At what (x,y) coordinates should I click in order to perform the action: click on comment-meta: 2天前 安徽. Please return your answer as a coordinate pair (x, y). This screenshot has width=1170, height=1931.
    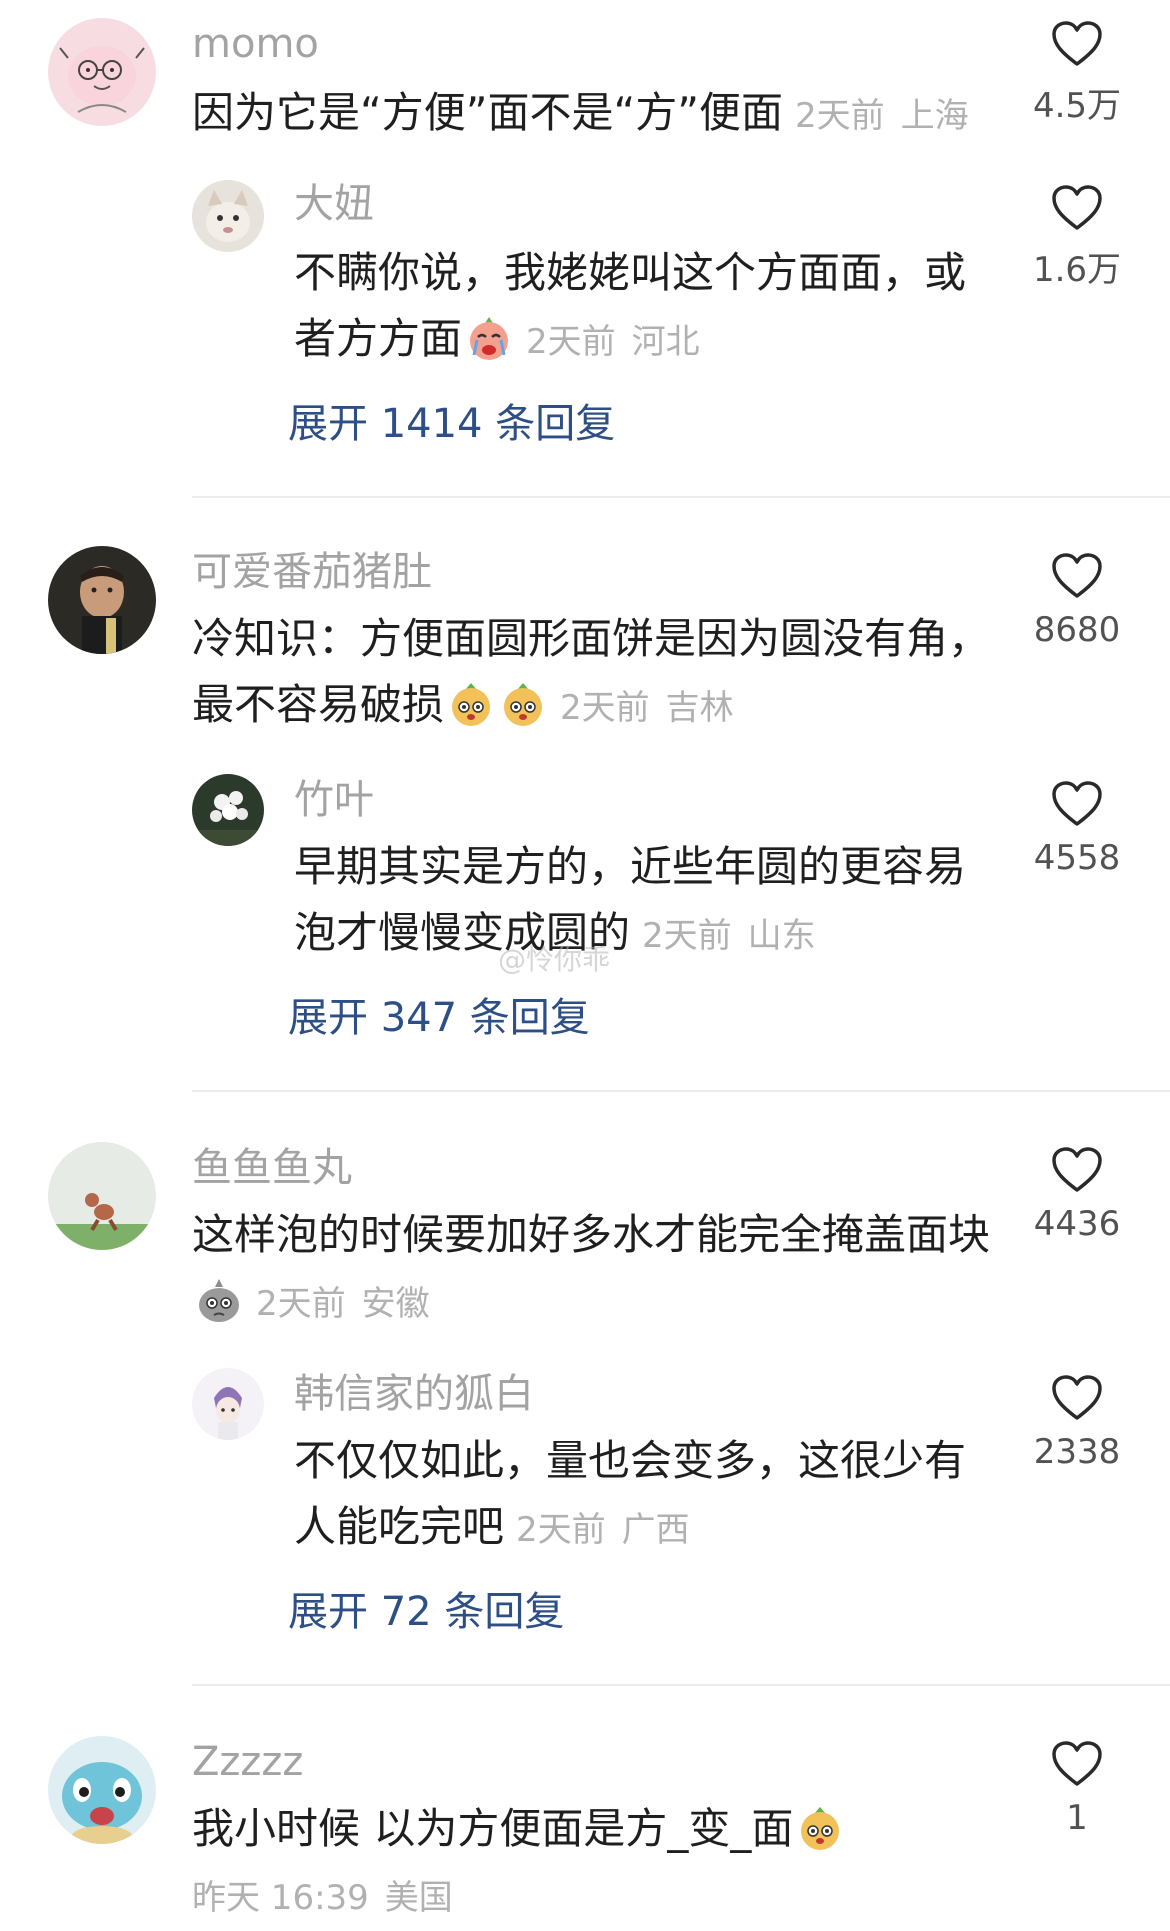
    Looking at the image, I should click on (343, 1304).